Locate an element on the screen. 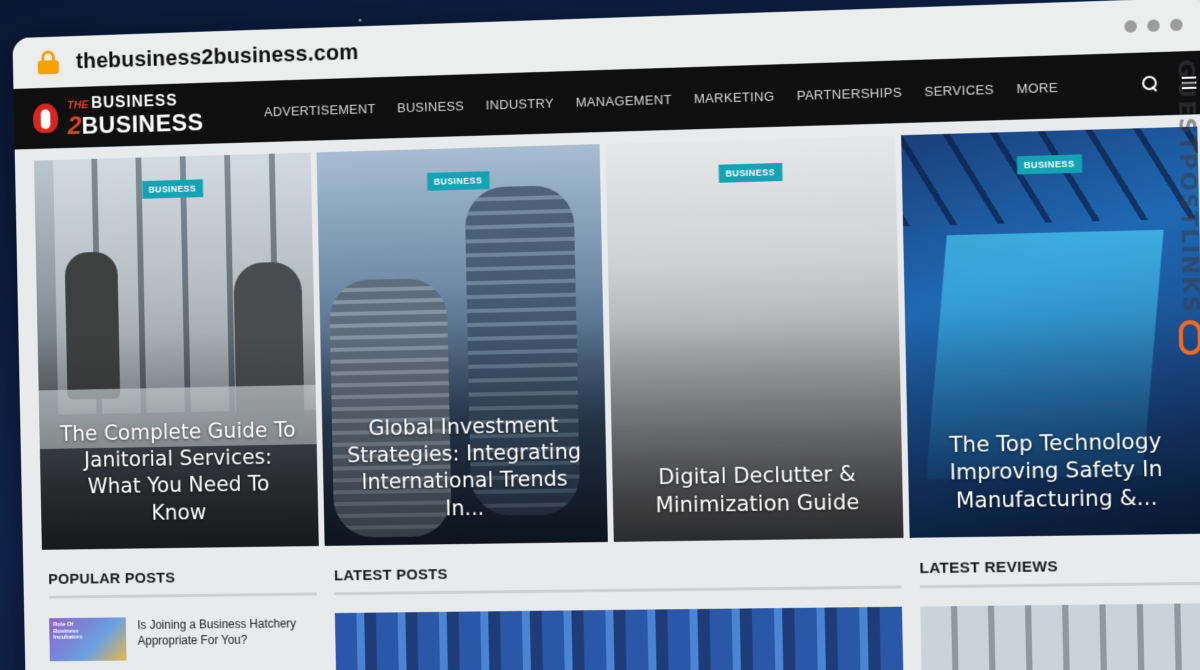 The width and height of the screenshot is (1200, 670). thumbnail-caption: Role Of Business Incubators is located at coordinates (67, 631).